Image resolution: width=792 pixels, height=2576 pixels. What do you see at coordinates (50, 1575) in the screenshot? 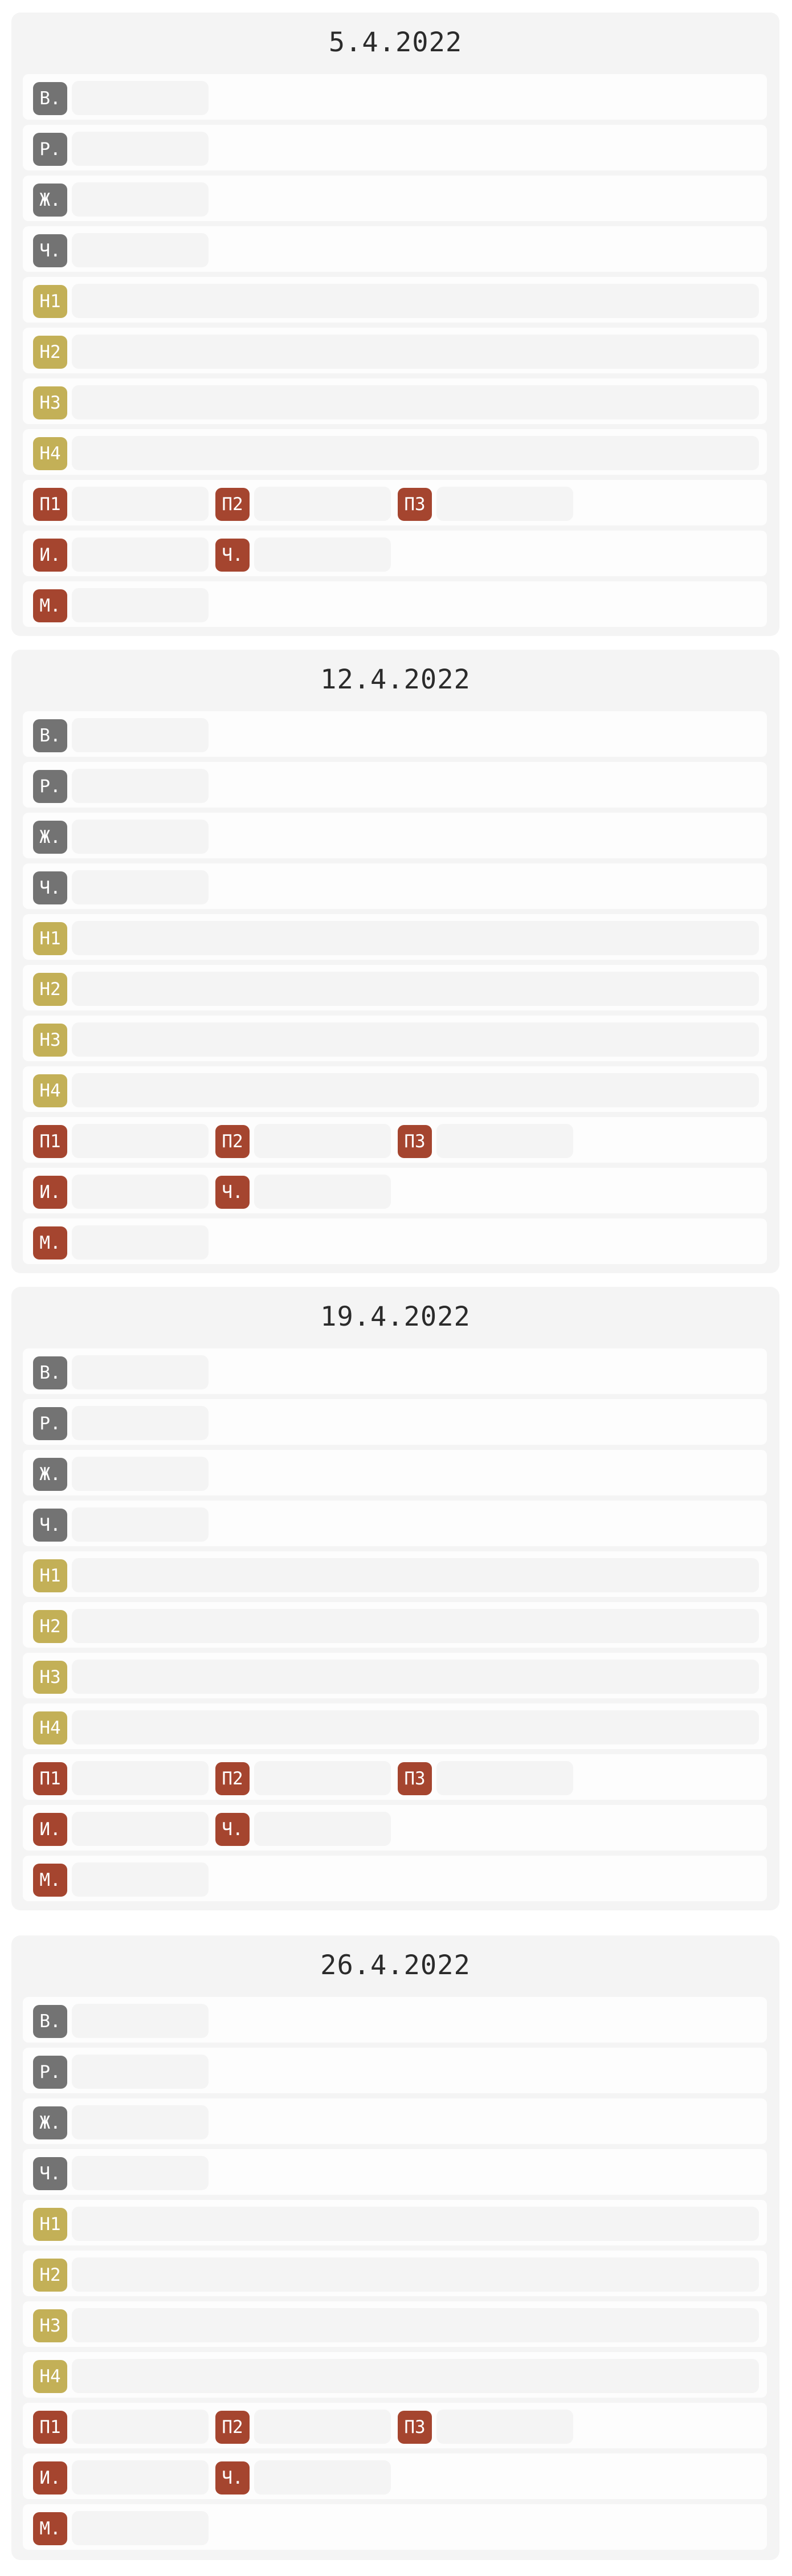
I see `entry-badge: Н1` at bounding box center [50, 1575].